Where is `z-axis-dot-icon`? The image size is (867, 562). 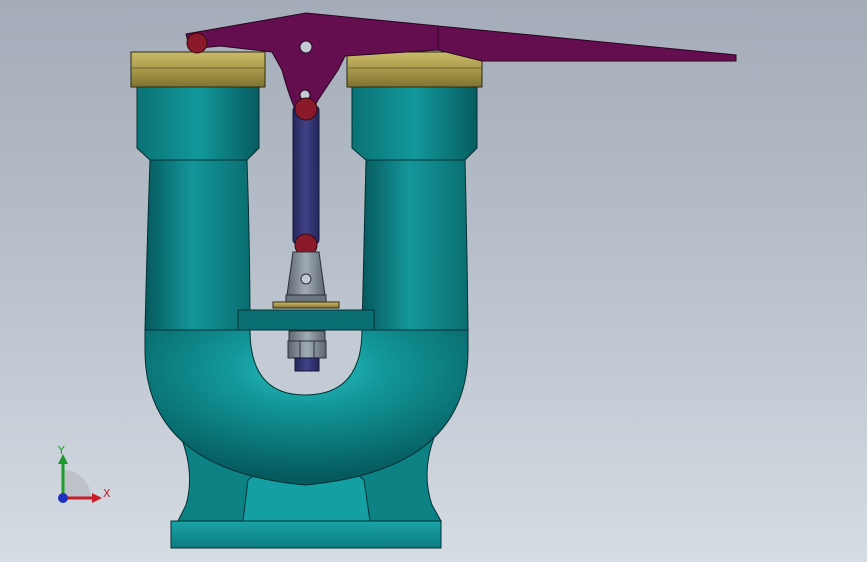
z-axis-dot-icon is located at coordinates (63, 498).